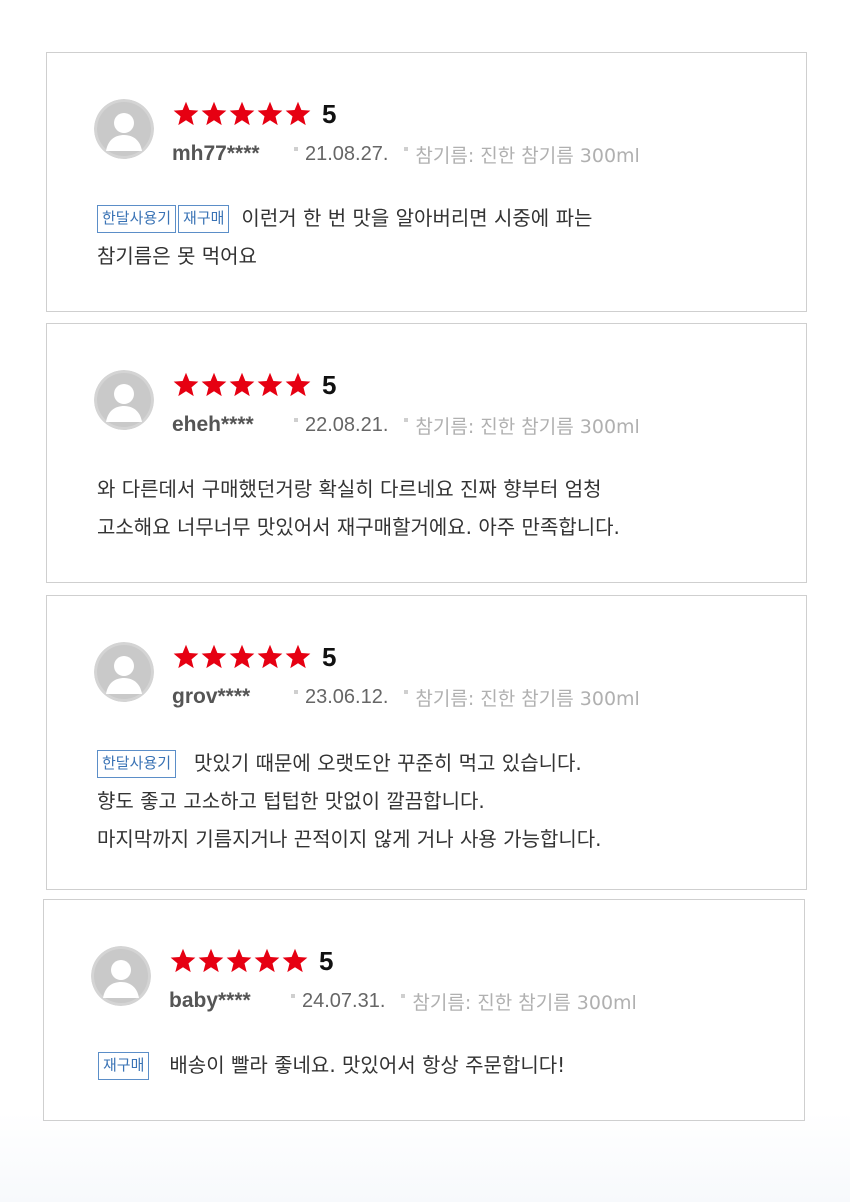 The height and width of the screenshot is (1202, 850). Describe the element at coordinates (425, 1157) in the screenshot. I see `page-bottom-fade` at that location.